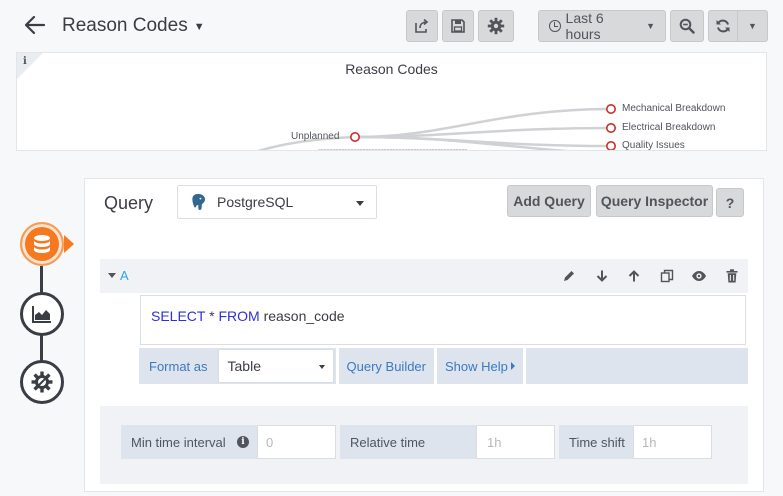 The height and width of the screenshot is (496, 783). What do you see at coordinates (178, 442) in the screenshot?
I see `min-interval-label-text: Min time interval` at bounding box center [178, 442].